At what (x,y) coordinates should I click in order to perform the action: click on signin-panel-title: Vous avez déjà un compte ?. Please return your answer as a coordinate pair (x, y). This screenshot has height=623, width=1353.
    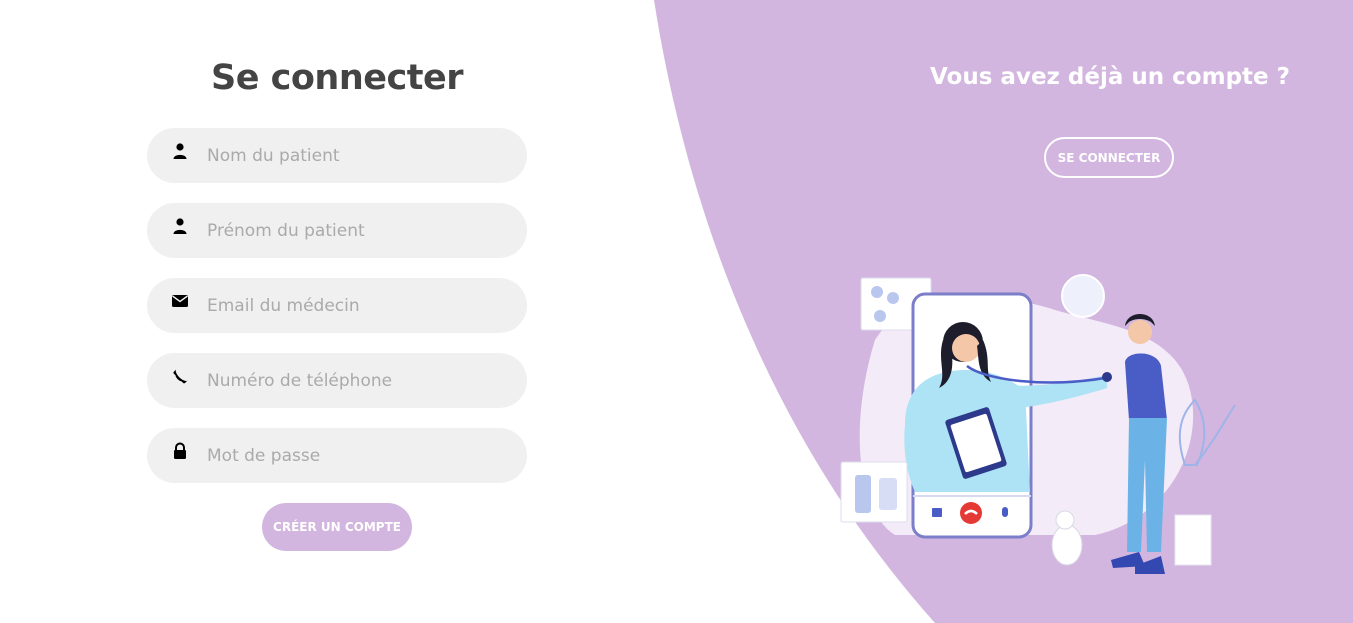
    Looking at the image, I should click on (1110, 77).